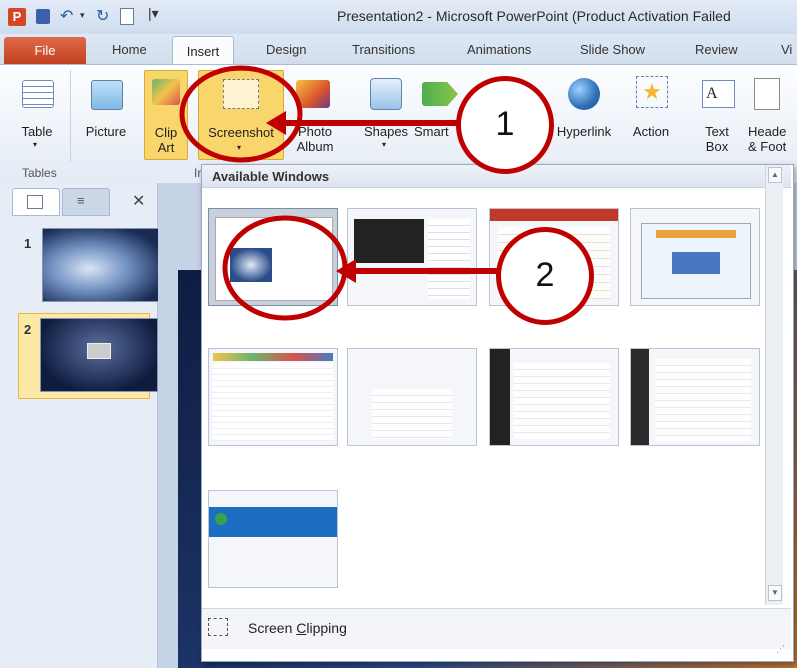 This screenshot has height=668, width=797. I want to click on annotation-number: 2, so click(545, 275).